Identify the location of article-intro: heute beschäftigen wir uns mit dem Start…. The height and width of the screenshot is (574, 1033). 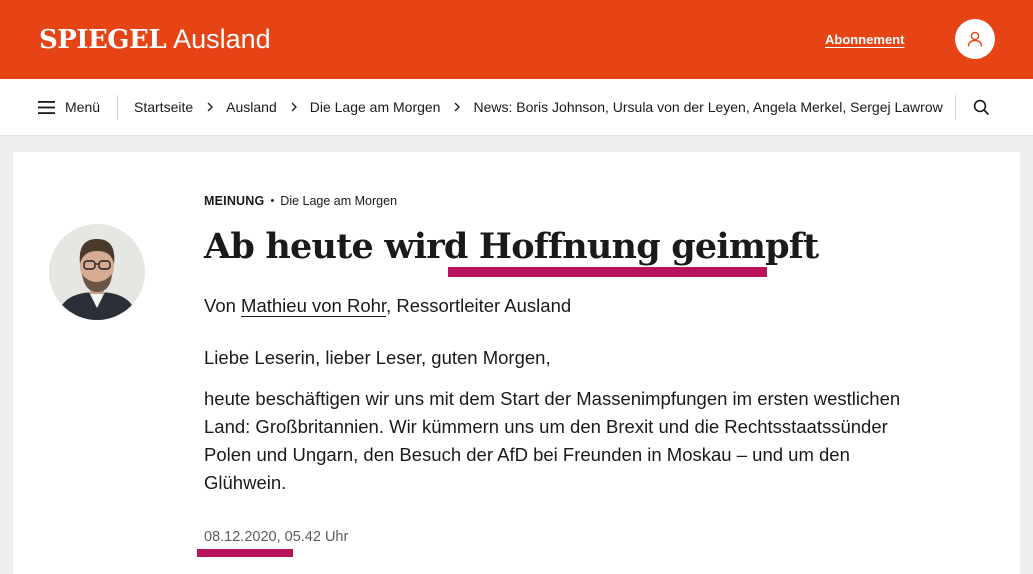
(552, 440).